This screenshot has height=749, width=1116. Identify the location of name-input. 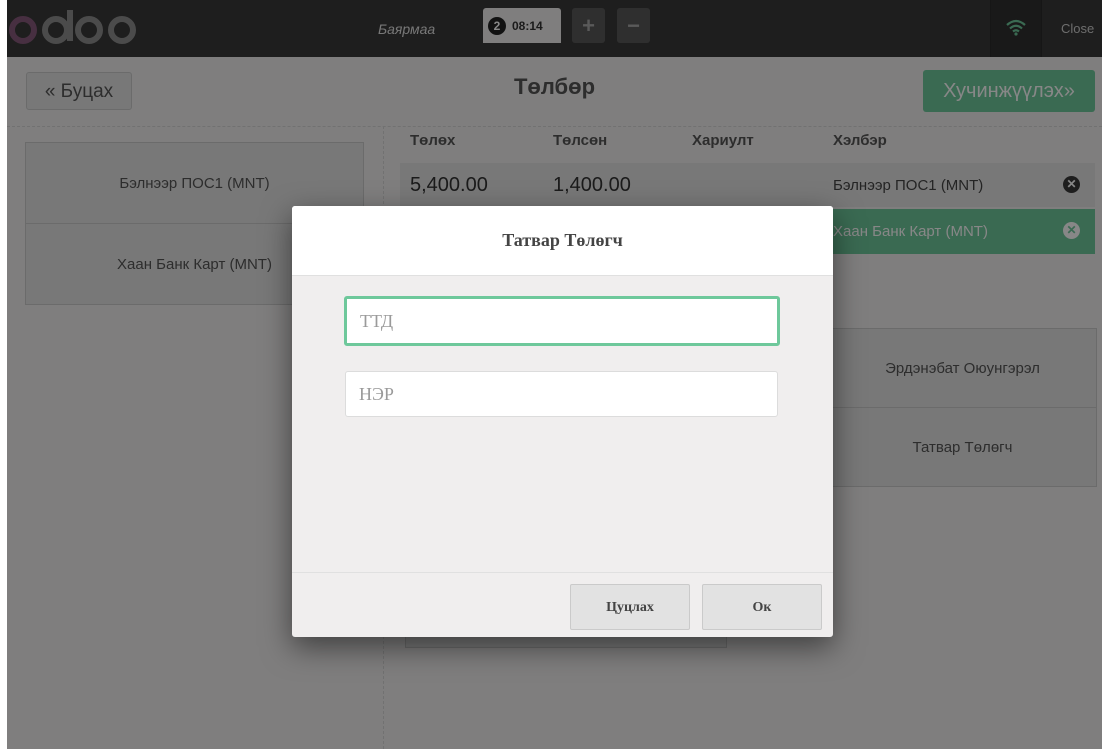
(561, 394).